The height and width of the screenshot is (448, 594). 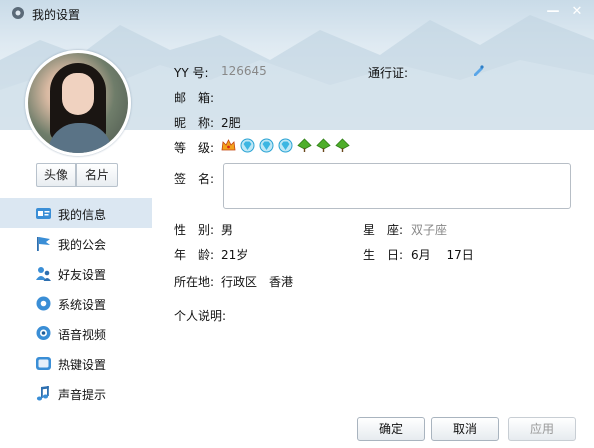 I want to click on email-label: 邮 箱:, so click(x=194, y=98).